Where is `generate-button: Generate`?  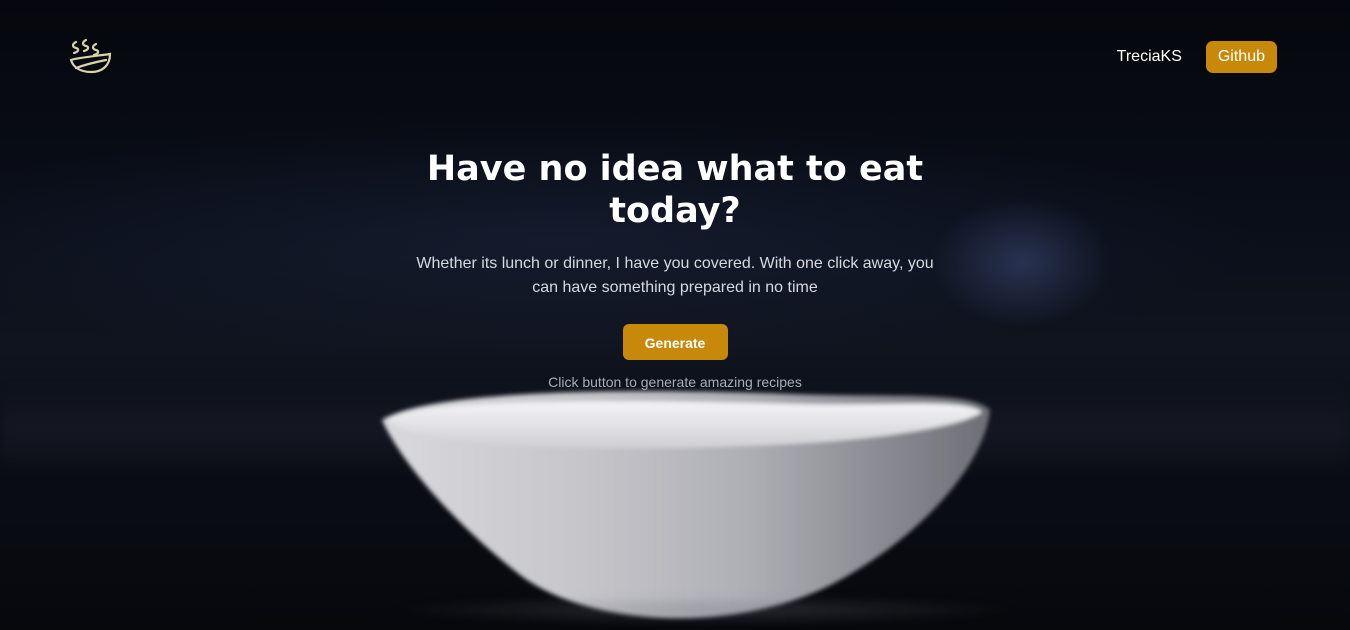 generate-button: Generate is located at coordinates (675, 342).